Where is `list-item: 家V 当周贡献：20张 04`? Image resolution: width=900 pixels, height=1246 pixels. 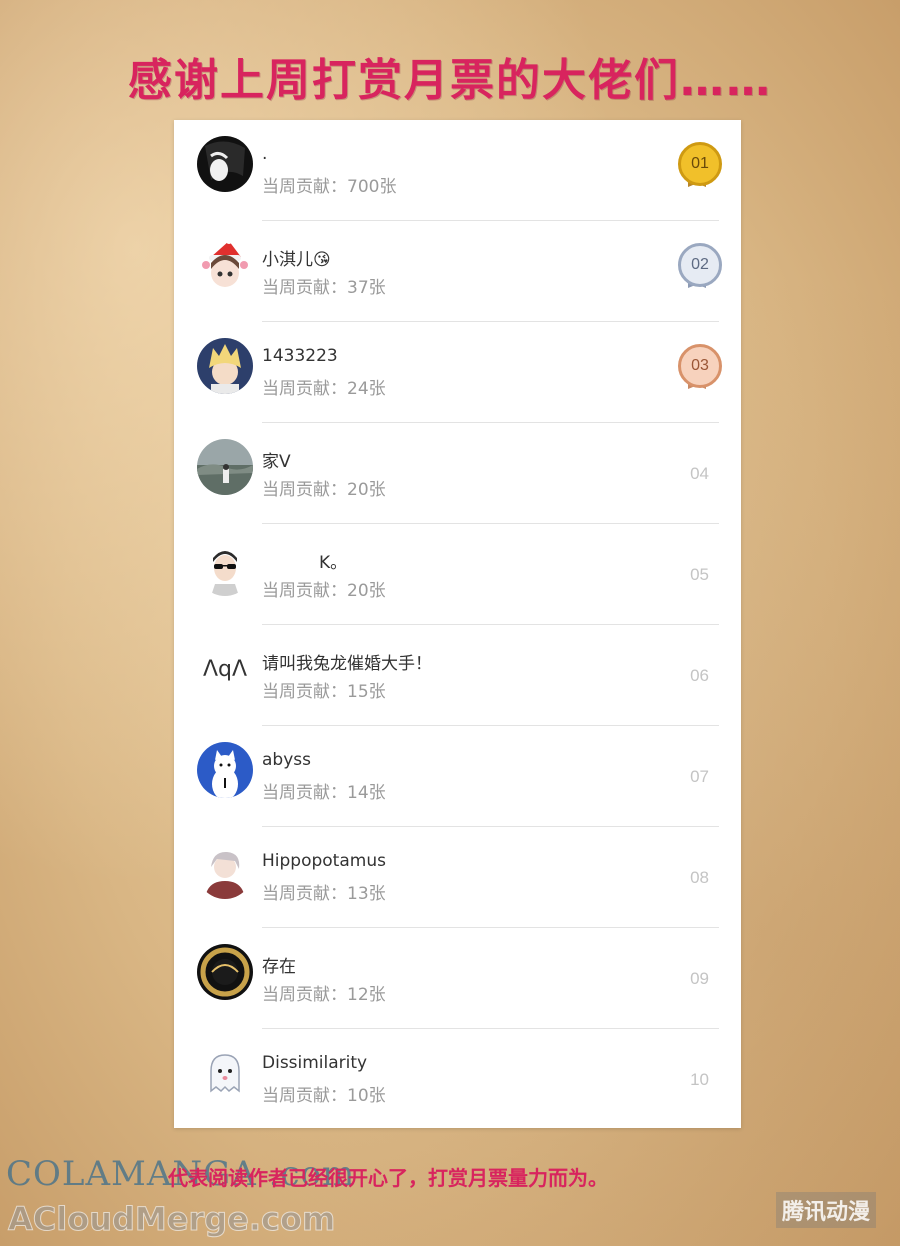
list-item: 家V 当周贡献：20张 04 is located at coordinates (457, 473).